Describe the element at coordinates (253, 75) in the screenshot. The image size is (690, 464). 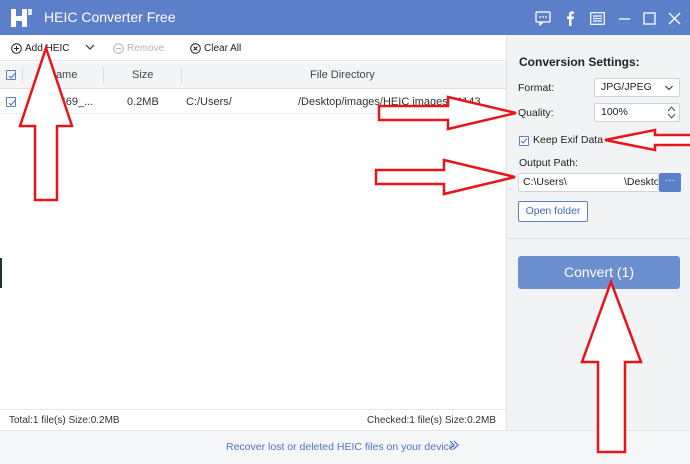
I see `table-header: Name Size File Directory` at that location.